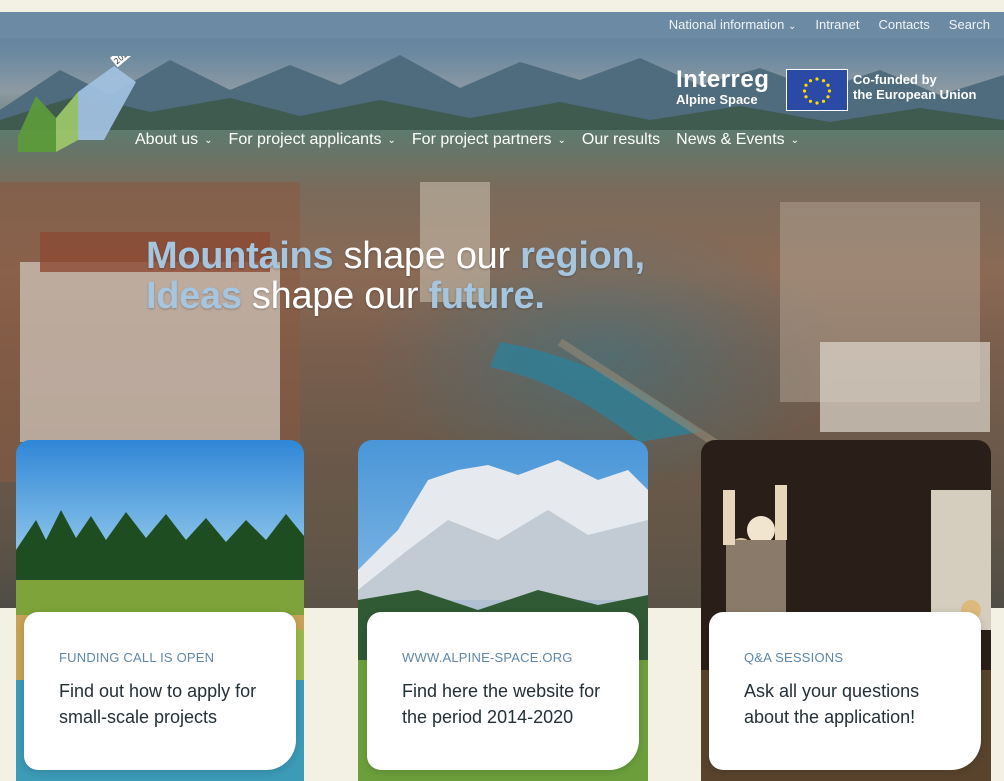 Image resolution: width=1004 pixels, height=781 pixels. Describe the element at coordinates (717, 99) in the screenshot. I see `interreg-subtitle: Alpine Space` at that location.